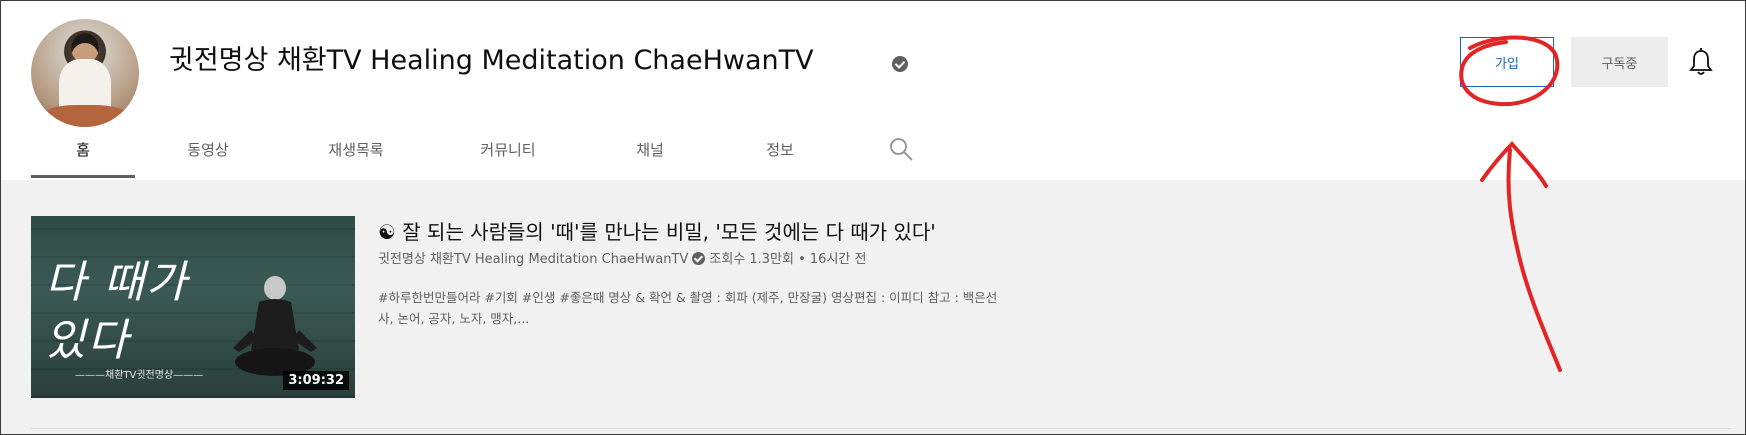 This screenshot has width=1746, height=435. Describe the element at coordinates (838, 259) in the screenshot. I see `video-age: 16시간 전` at that location.